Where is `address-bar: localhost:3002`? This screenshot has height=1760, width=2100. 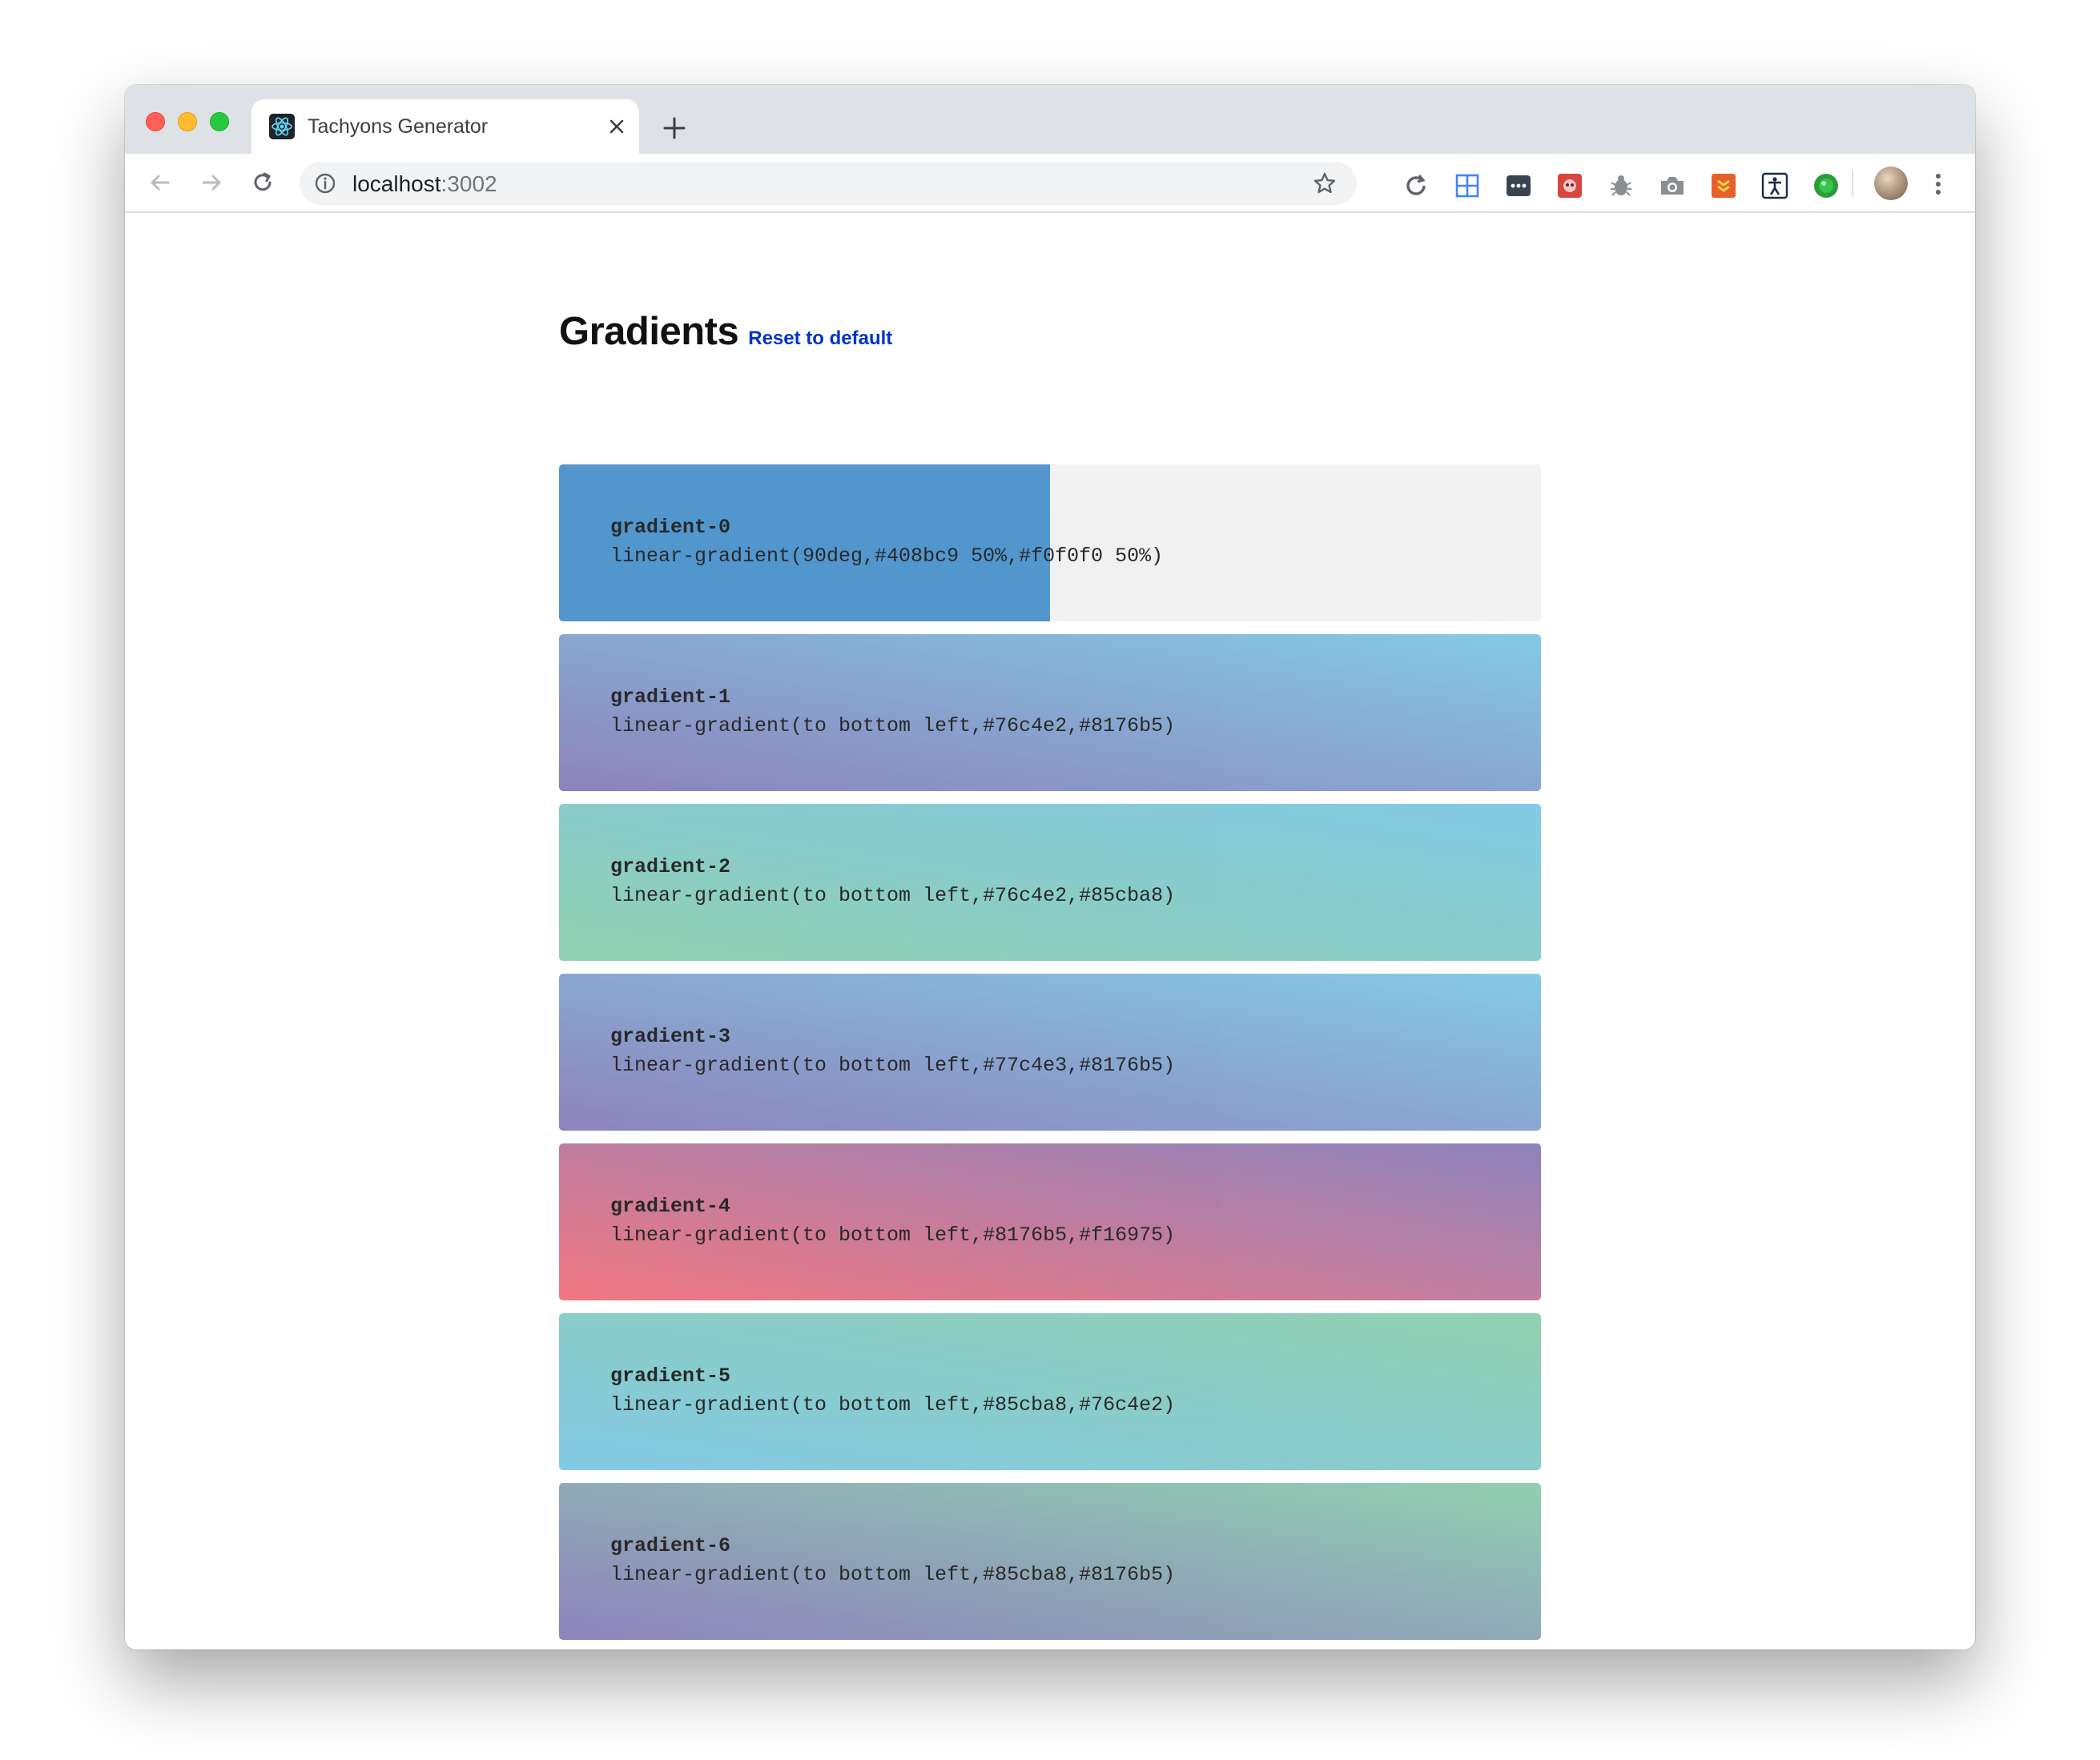
address-bar: localhost:3002 is located at coordinates (828, 183).